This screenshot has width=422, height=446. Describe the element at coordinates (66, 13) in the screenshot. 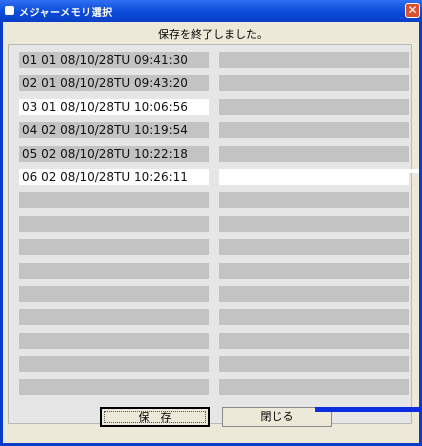

I see `window-title: メジャーメモリ選択` at that location.